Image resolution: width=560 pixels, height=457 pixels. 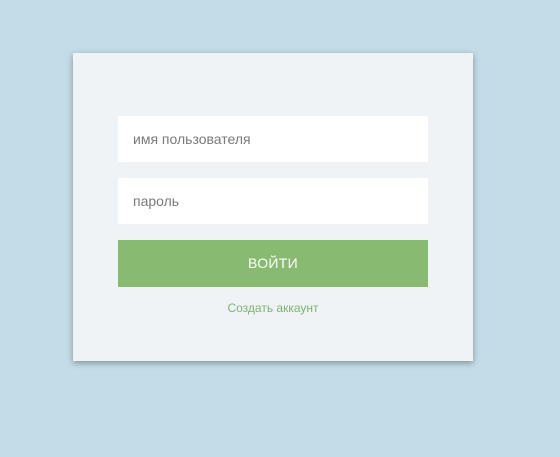 I want to click on create-account-link: Создать аккаунт, so click(x=273, y=308).